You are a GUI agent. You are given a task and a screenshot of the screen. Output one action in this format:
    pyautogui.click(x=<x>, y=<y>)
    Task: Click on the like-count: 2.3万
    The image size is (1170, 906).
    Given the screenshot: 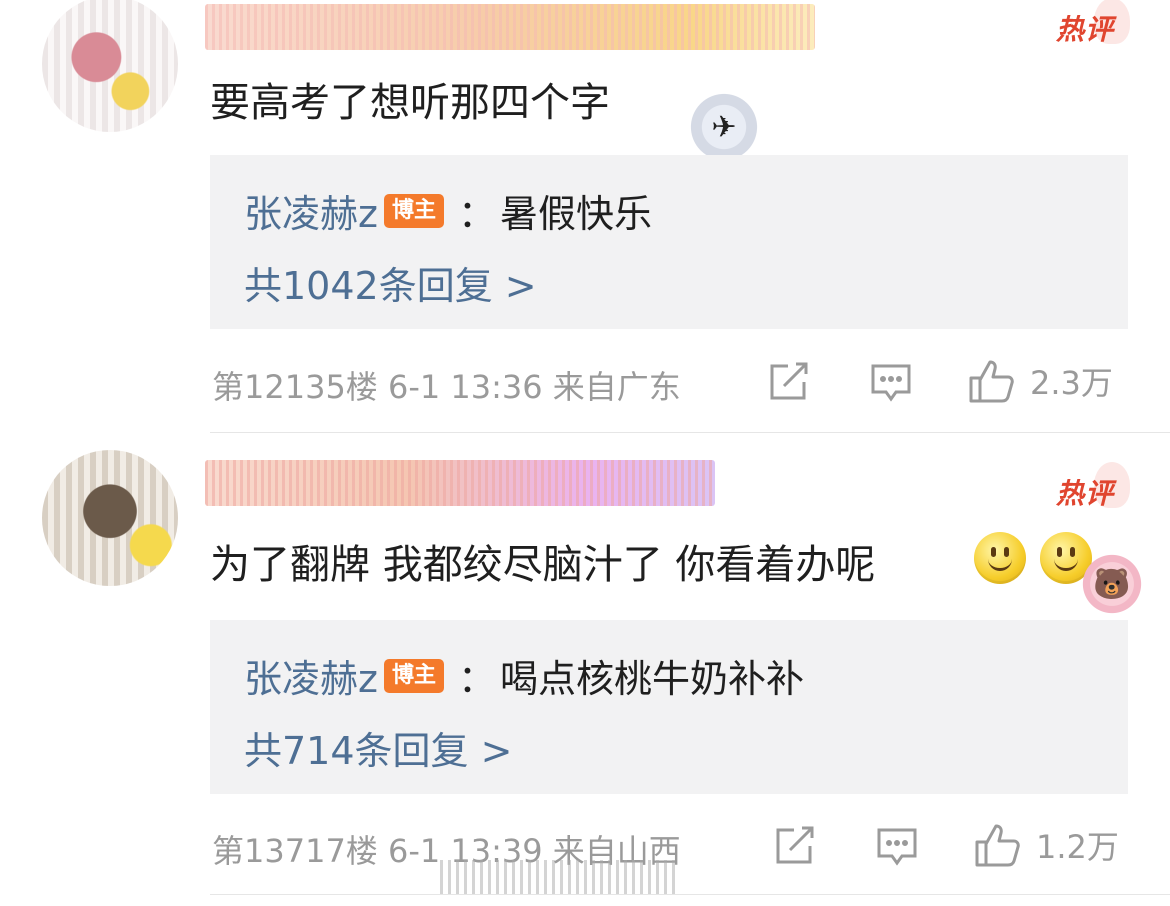 What is the action you would take?
    pyautogui.click(x=1071, y=383)
    